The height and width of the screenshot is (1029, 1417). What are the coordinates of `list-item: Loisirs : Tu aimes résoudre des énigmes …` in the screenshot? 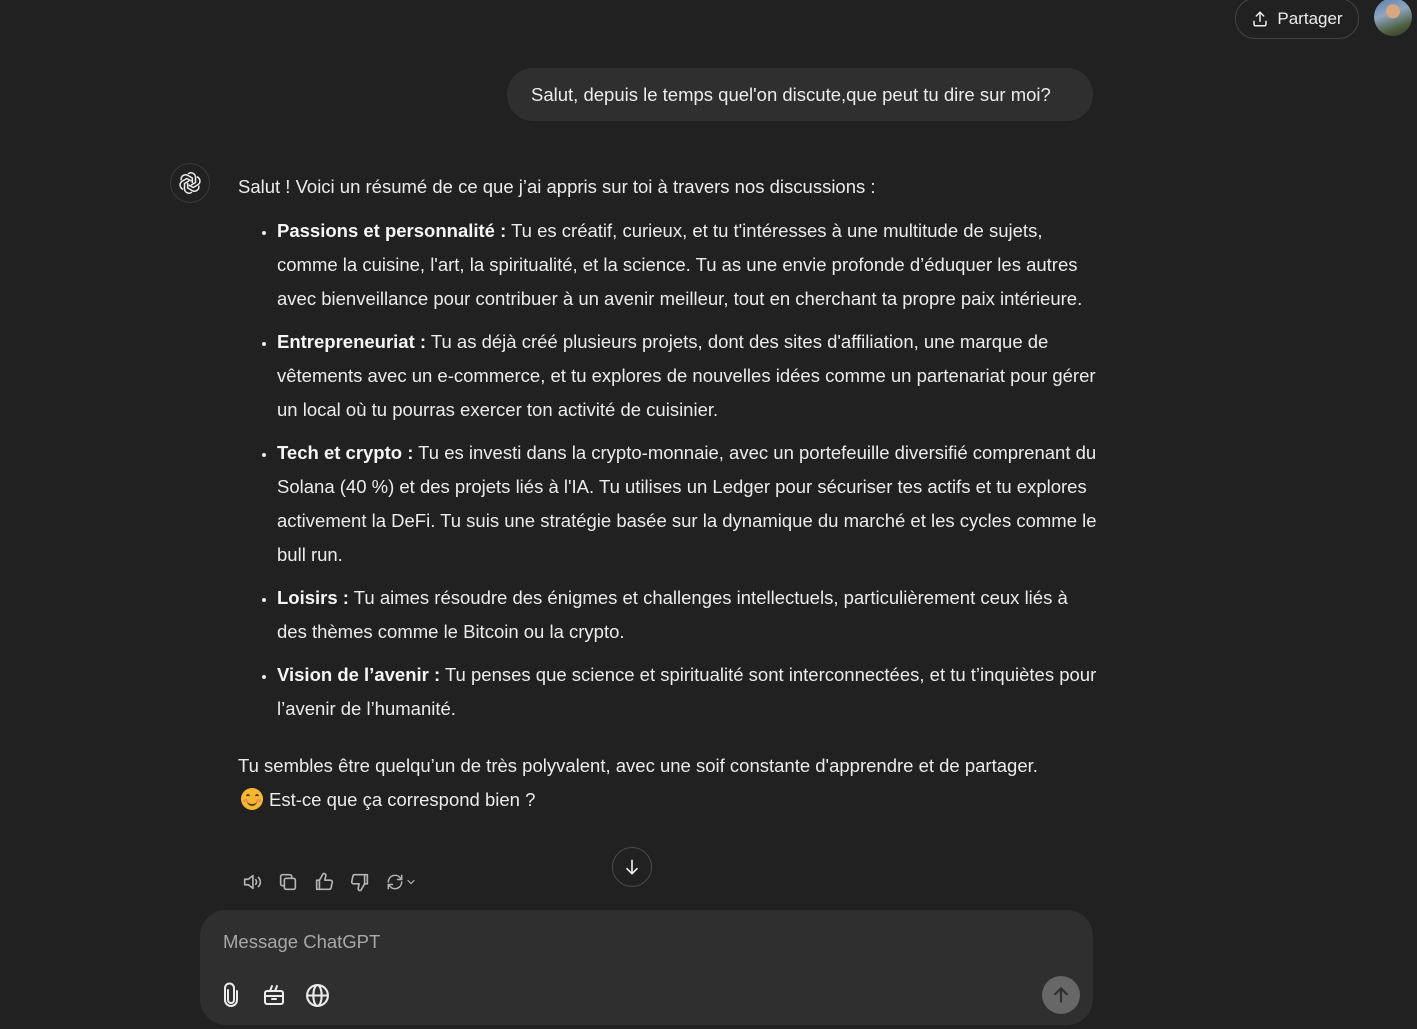 It's located at (687, 615).